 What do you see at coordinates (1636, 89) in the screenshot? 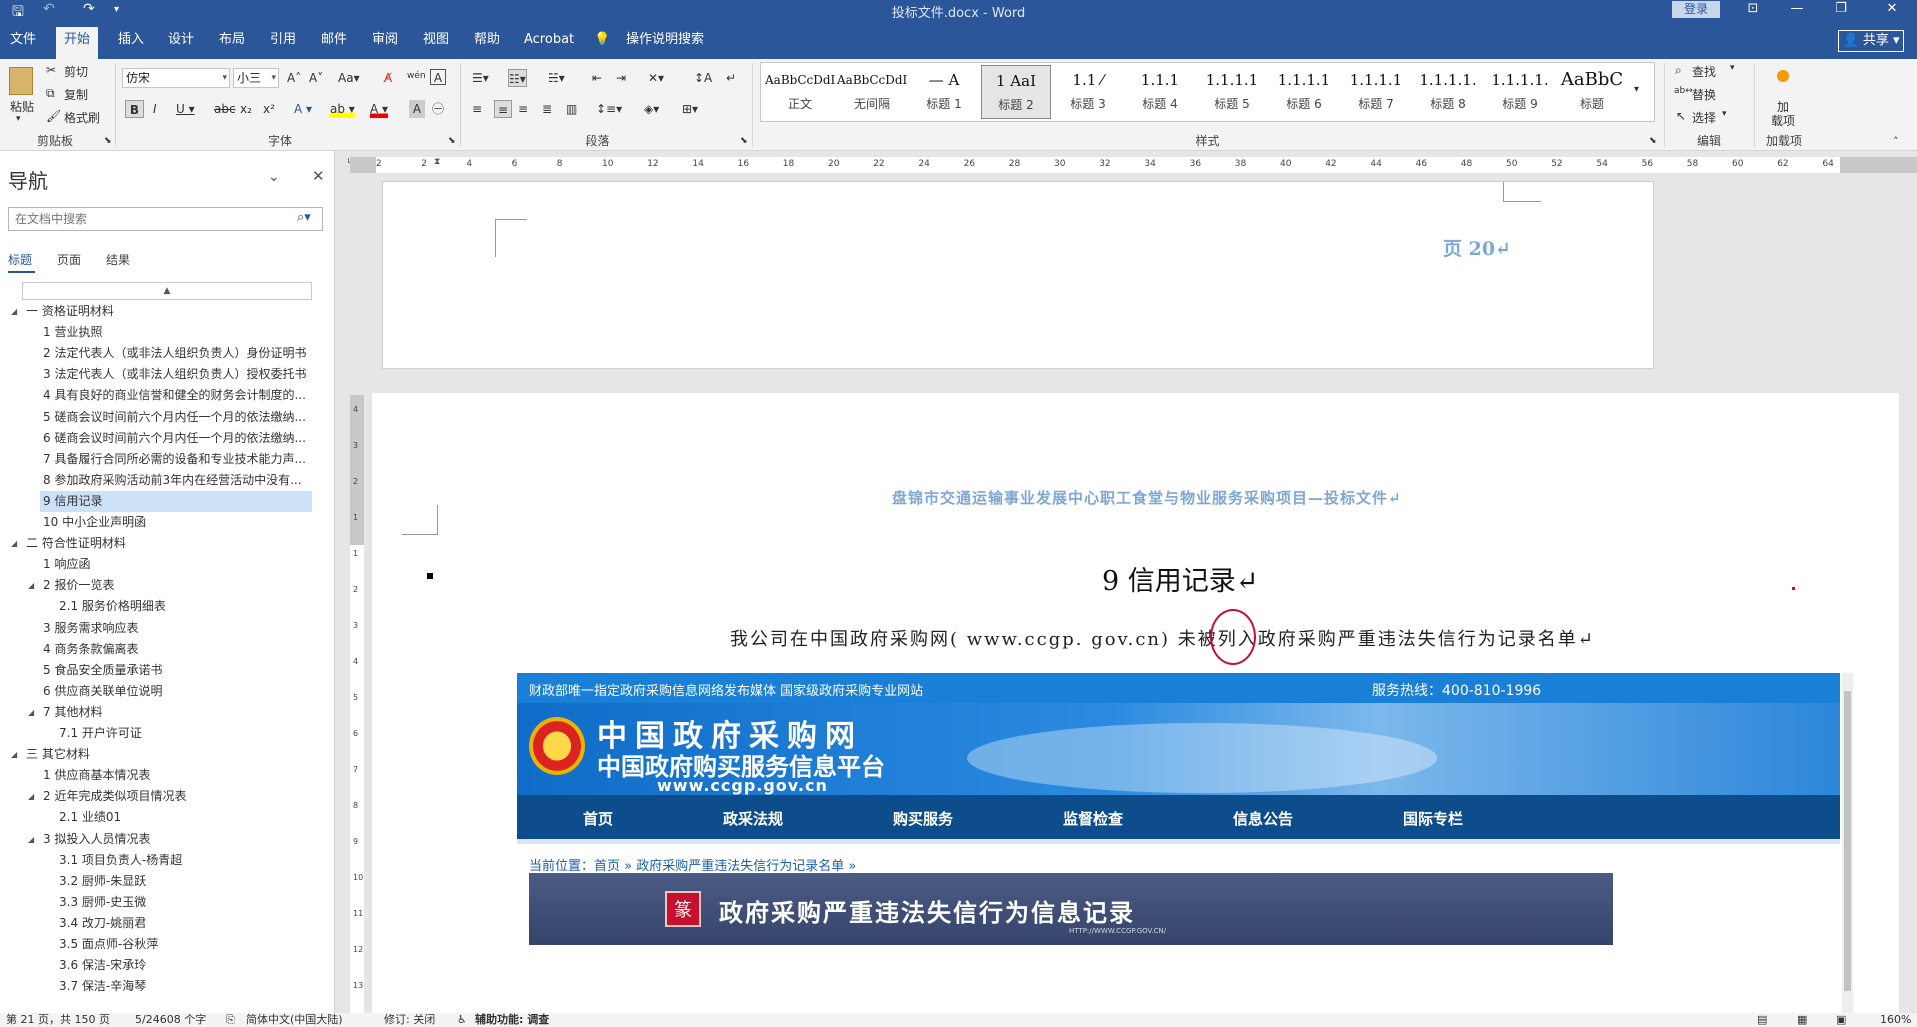
I see `gallery-more-icon: ▾` at bounding box center [1636, 89].